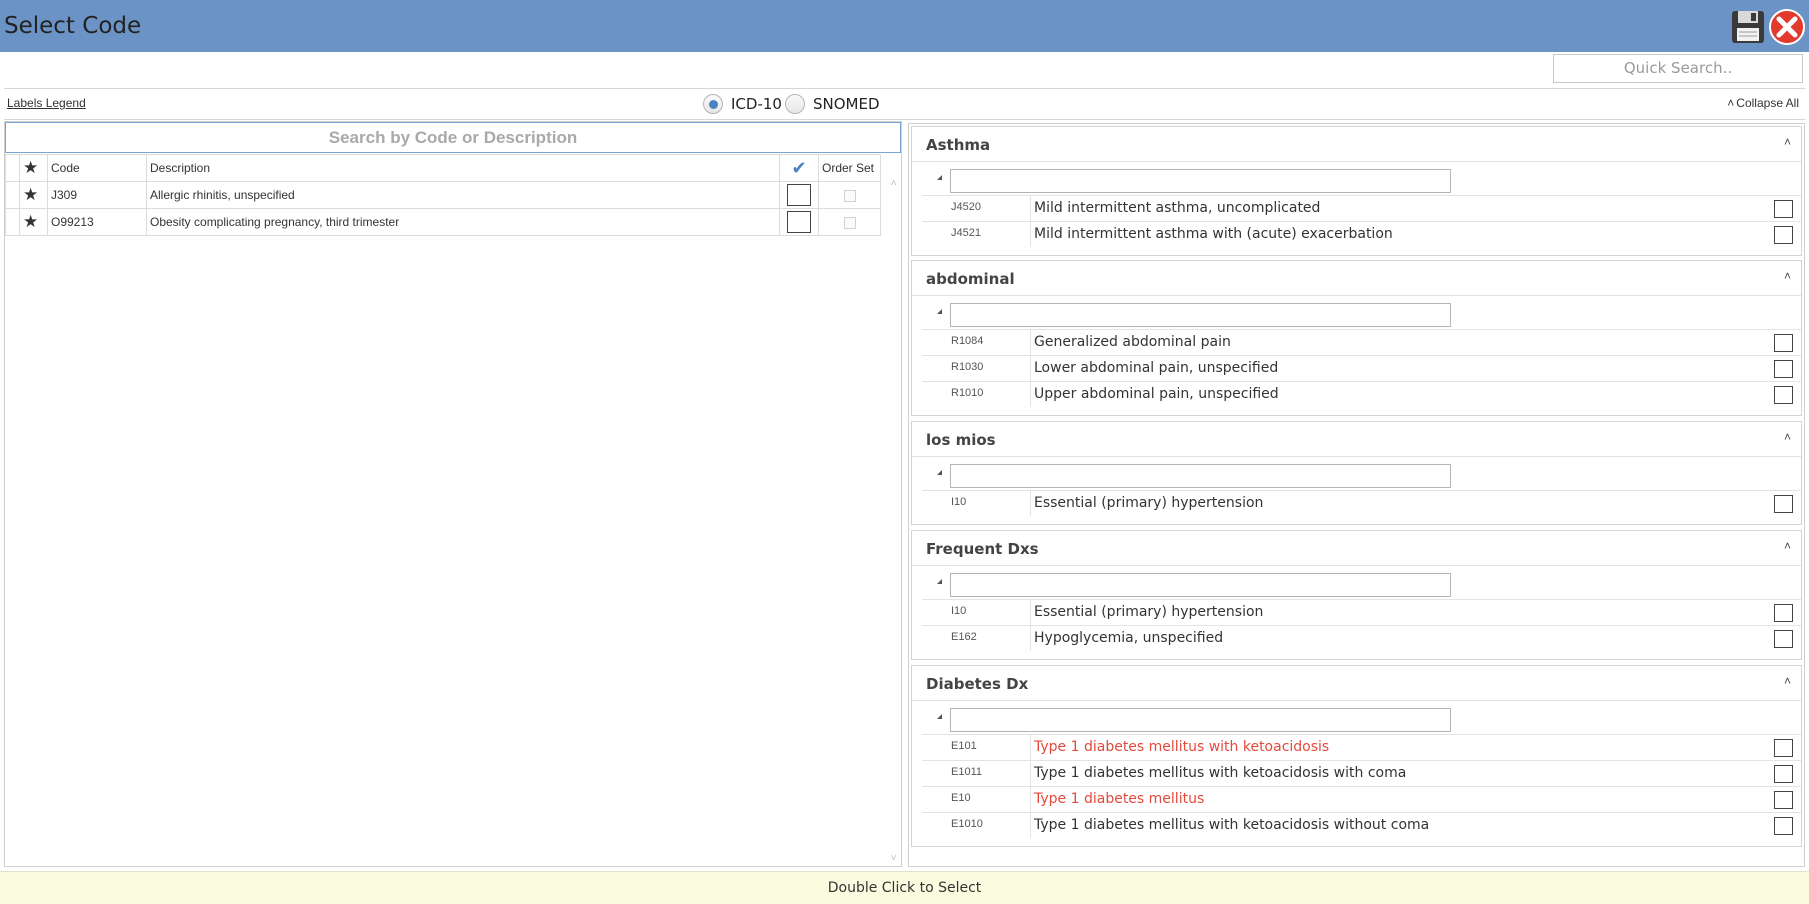  I want to click on item-code: E101, so click(964, 746).